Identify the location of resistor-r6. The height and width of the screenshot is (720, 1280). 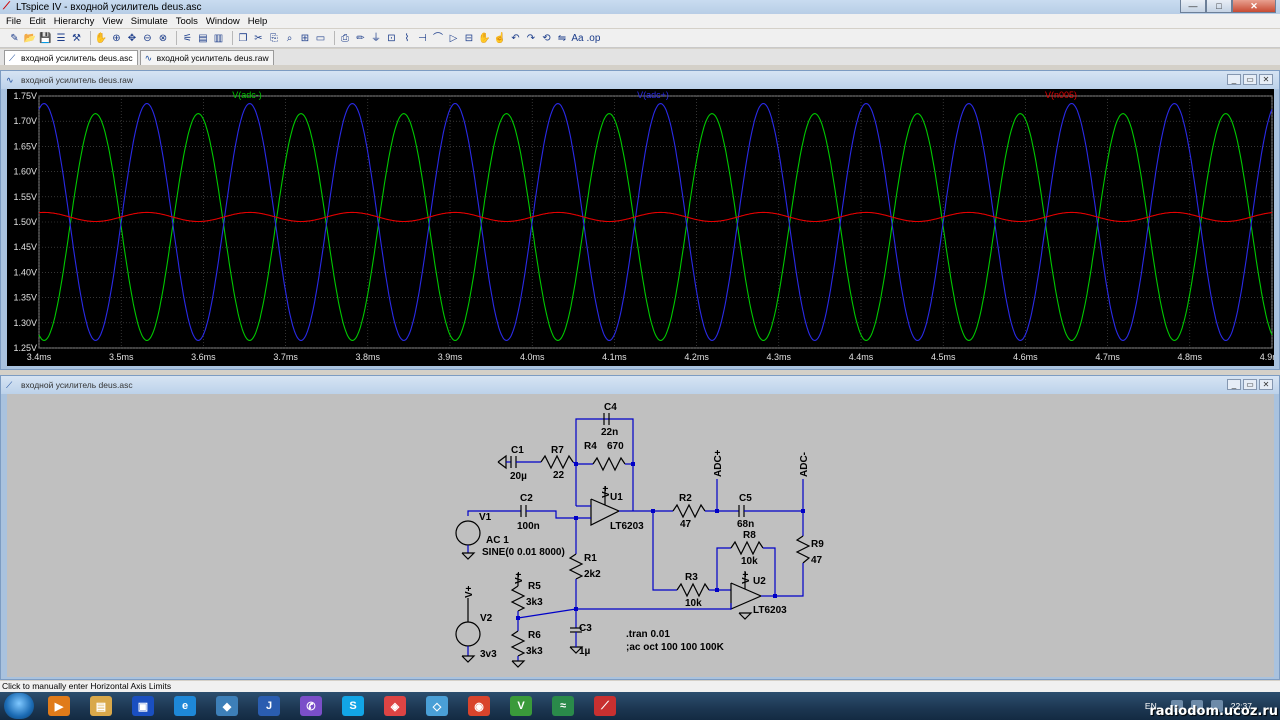
(518, 643).